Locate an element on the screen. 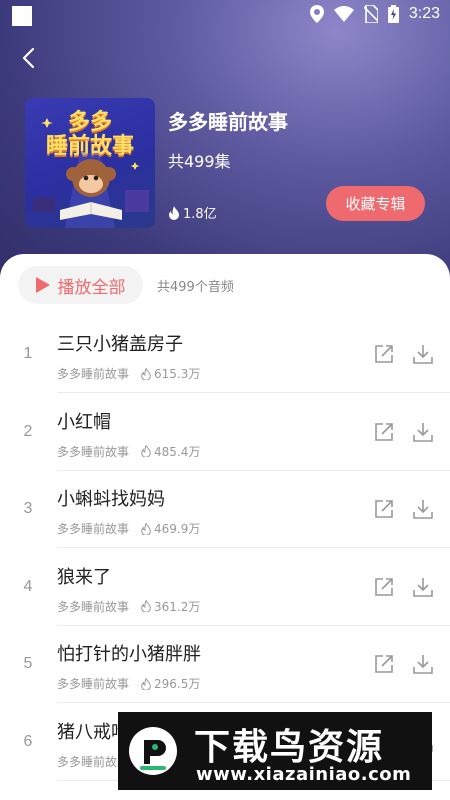 The height and width of the screenshot is (800, 450). back-arrow-icon is located at coordinates (30, 58).